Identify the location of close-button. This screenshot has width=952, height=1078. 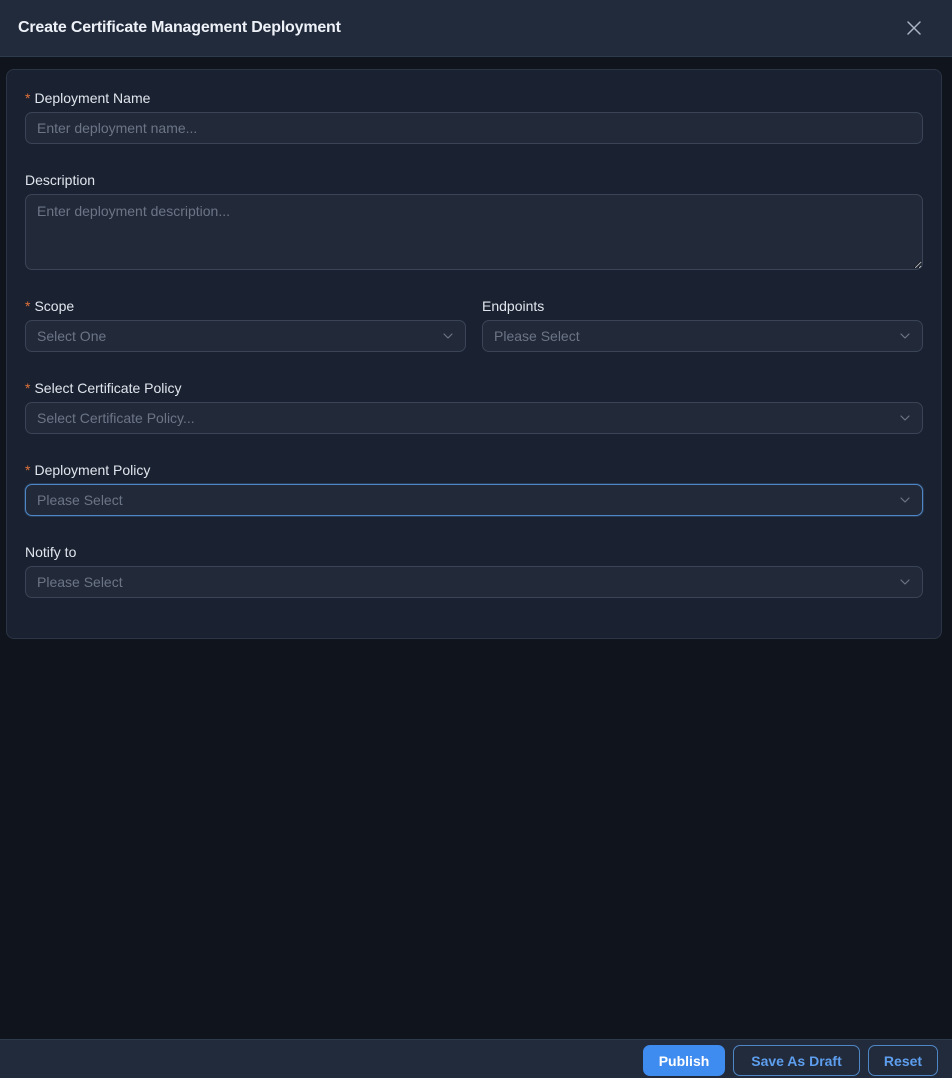
(914, 28).